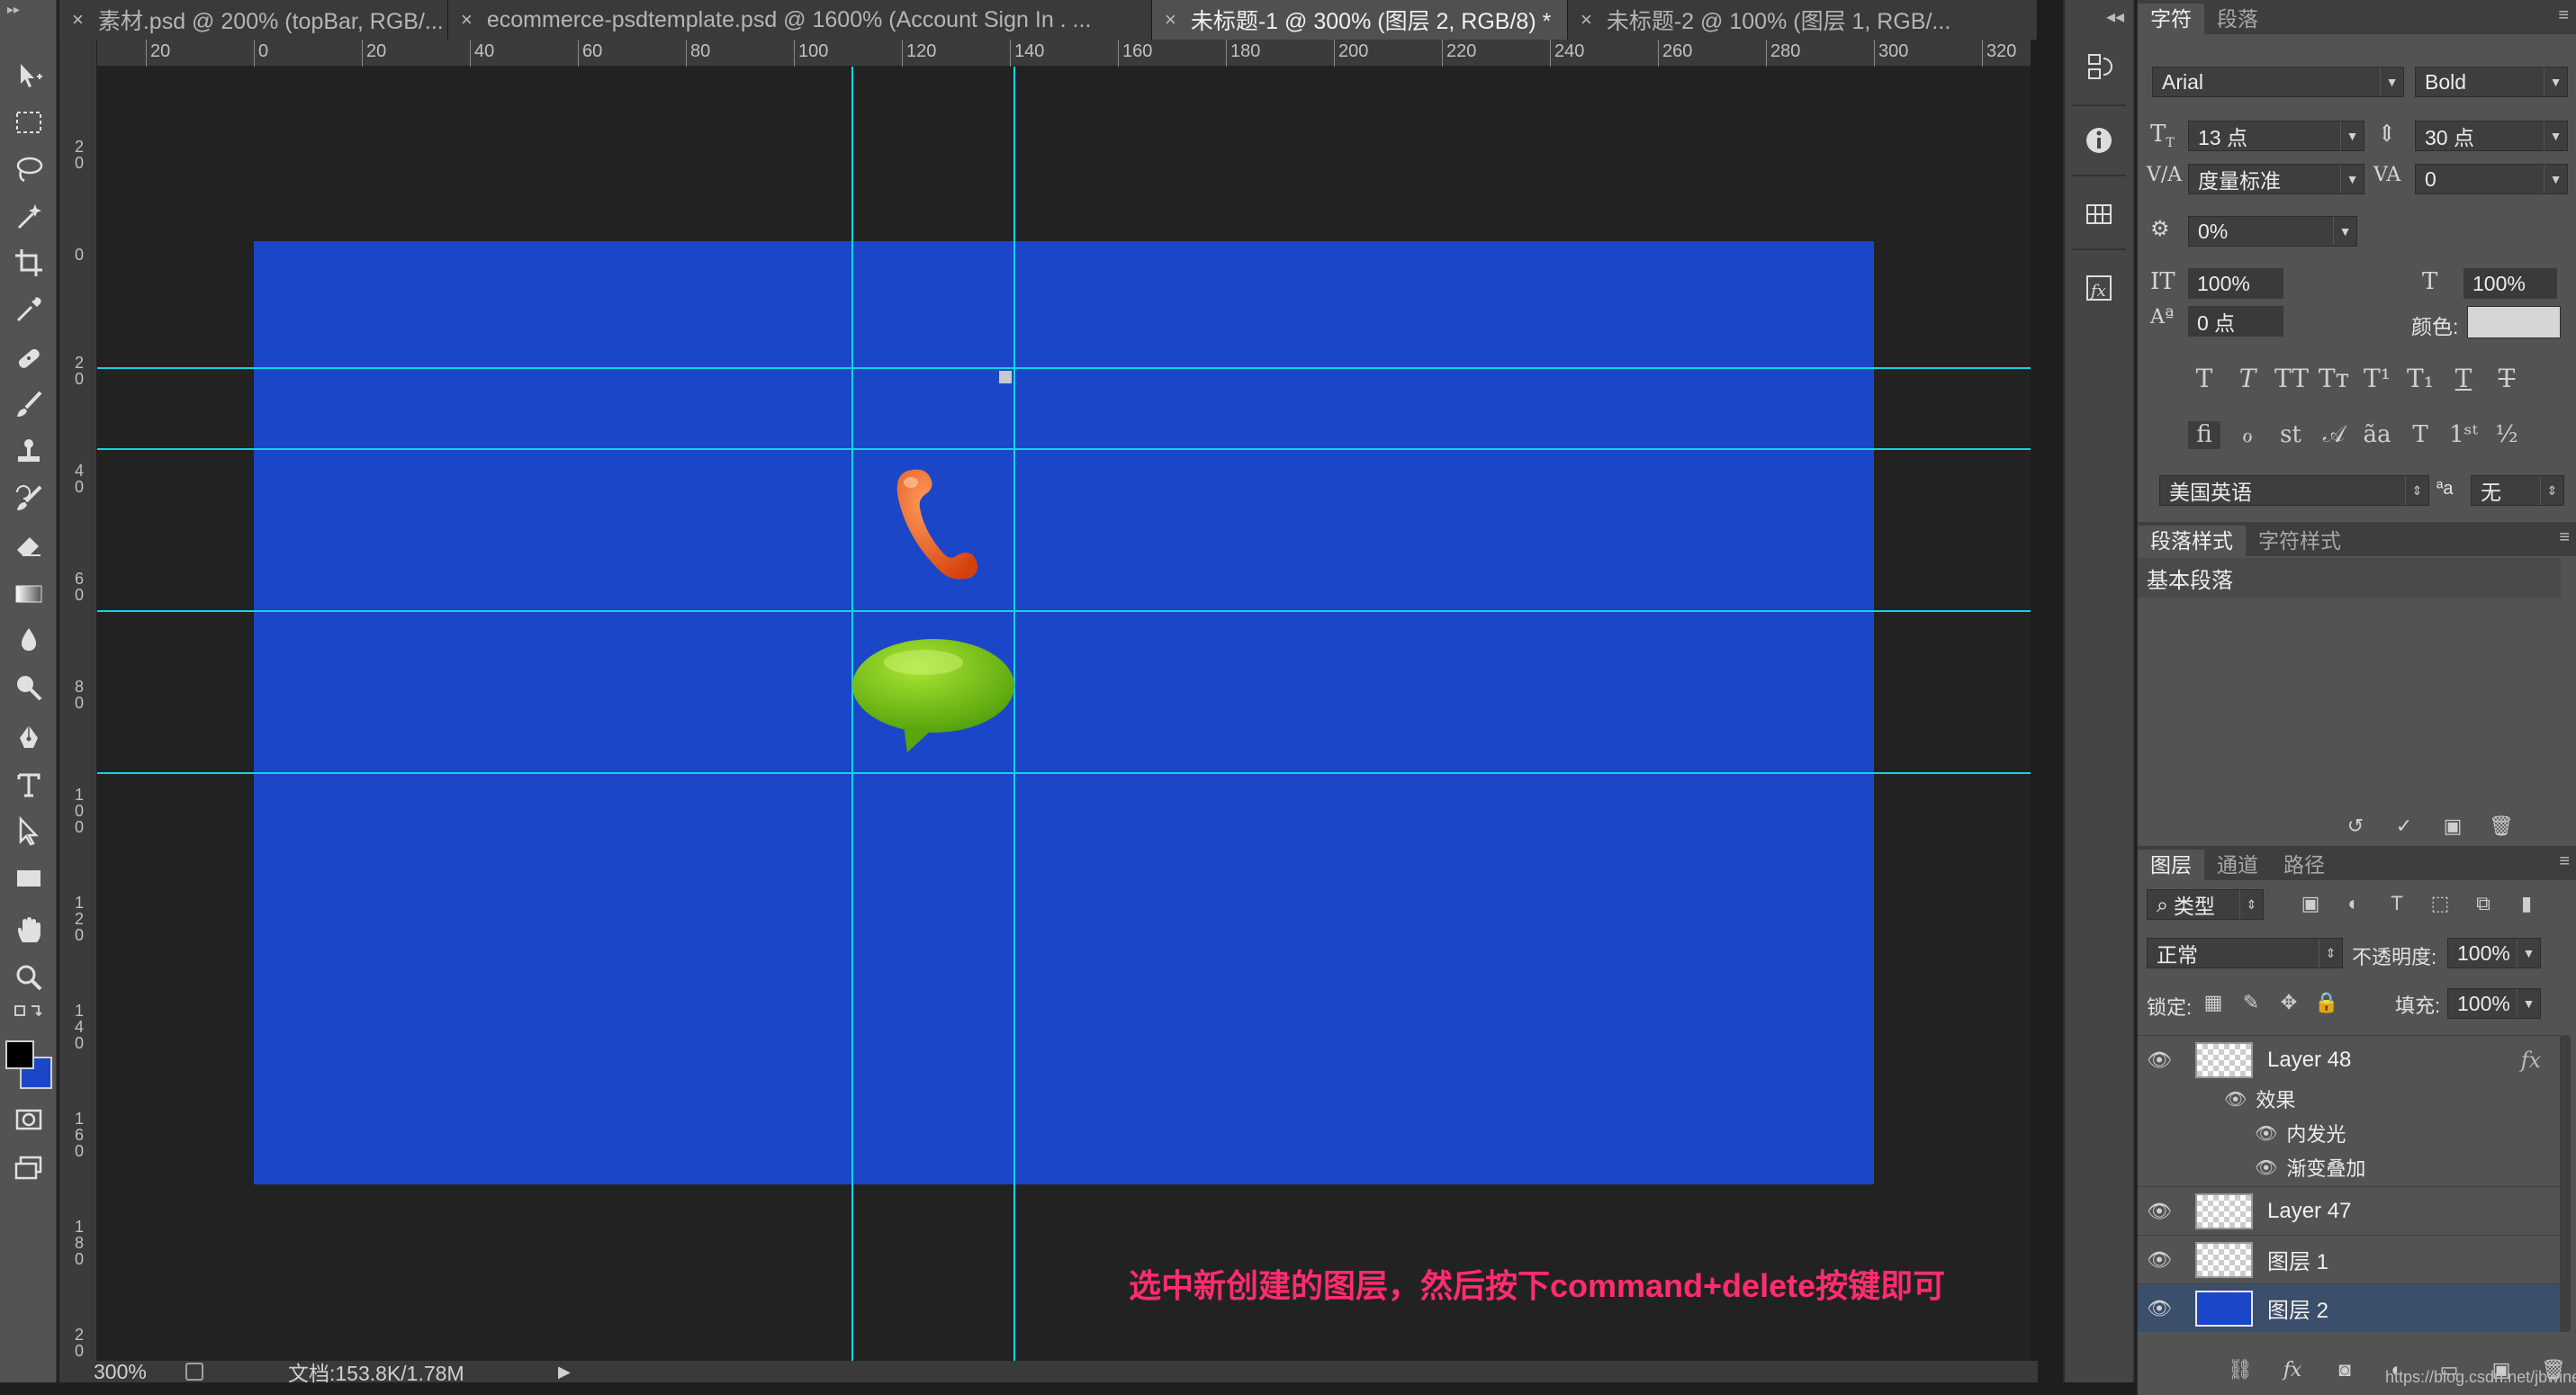 This screenshot has width=2576, height=1395. I want to click on leading-input: 30 点 ▼, so click(2491, 136).